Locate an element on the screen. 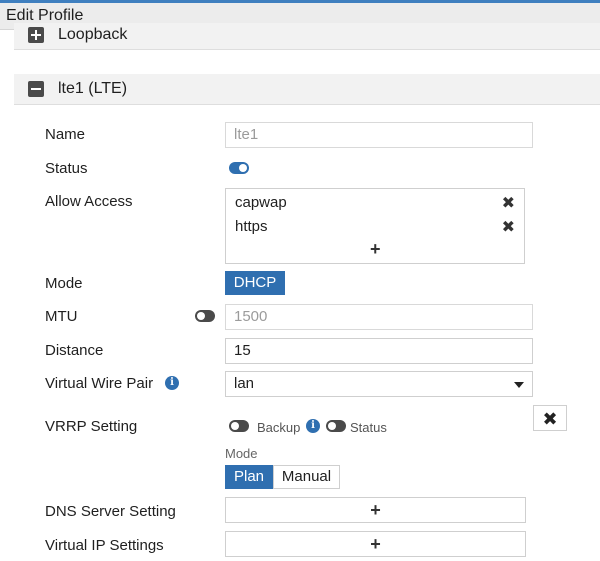 The height and width of the screenshot is (561, 600). vrrp-close-button: ✖ is located at coordinates (550, 418).